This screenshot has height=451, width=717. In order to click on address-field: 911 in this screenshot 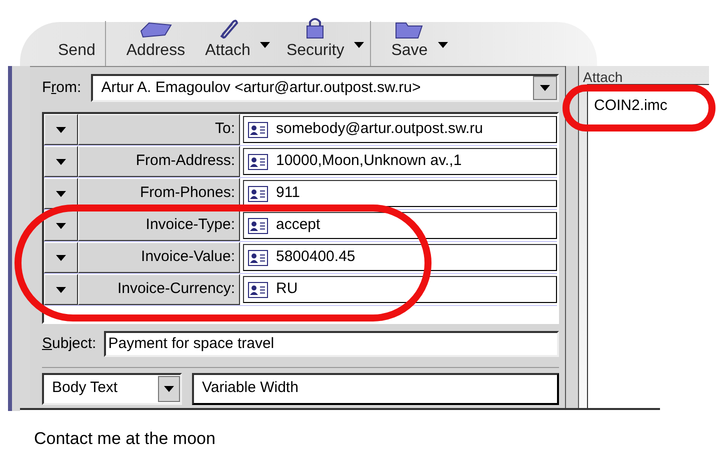, I will do `click(400, 193)`.